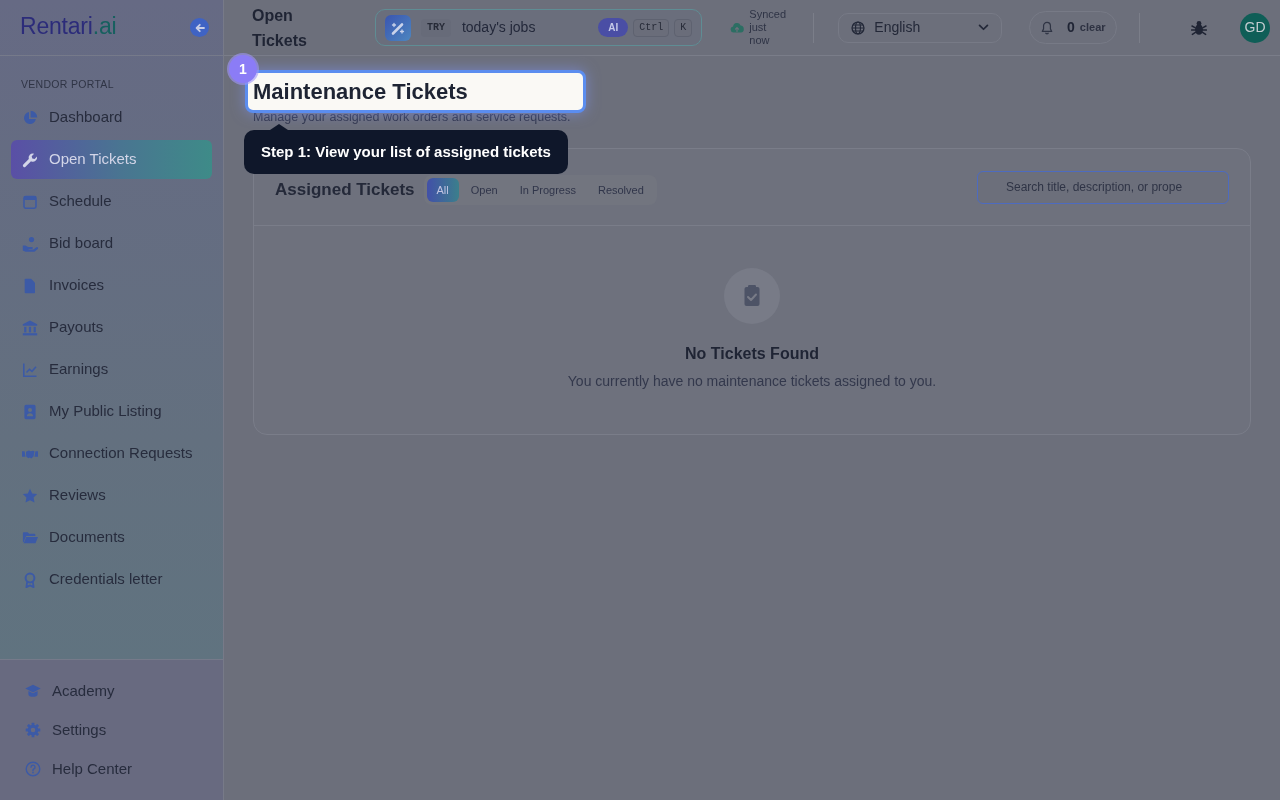 The width and height of the screenshot is (1280, 800). What do you see at coordinates (111, 495) in the screenshot?
I see `sidebar-nav-item: Reviews` at bounding box center [111, 495].